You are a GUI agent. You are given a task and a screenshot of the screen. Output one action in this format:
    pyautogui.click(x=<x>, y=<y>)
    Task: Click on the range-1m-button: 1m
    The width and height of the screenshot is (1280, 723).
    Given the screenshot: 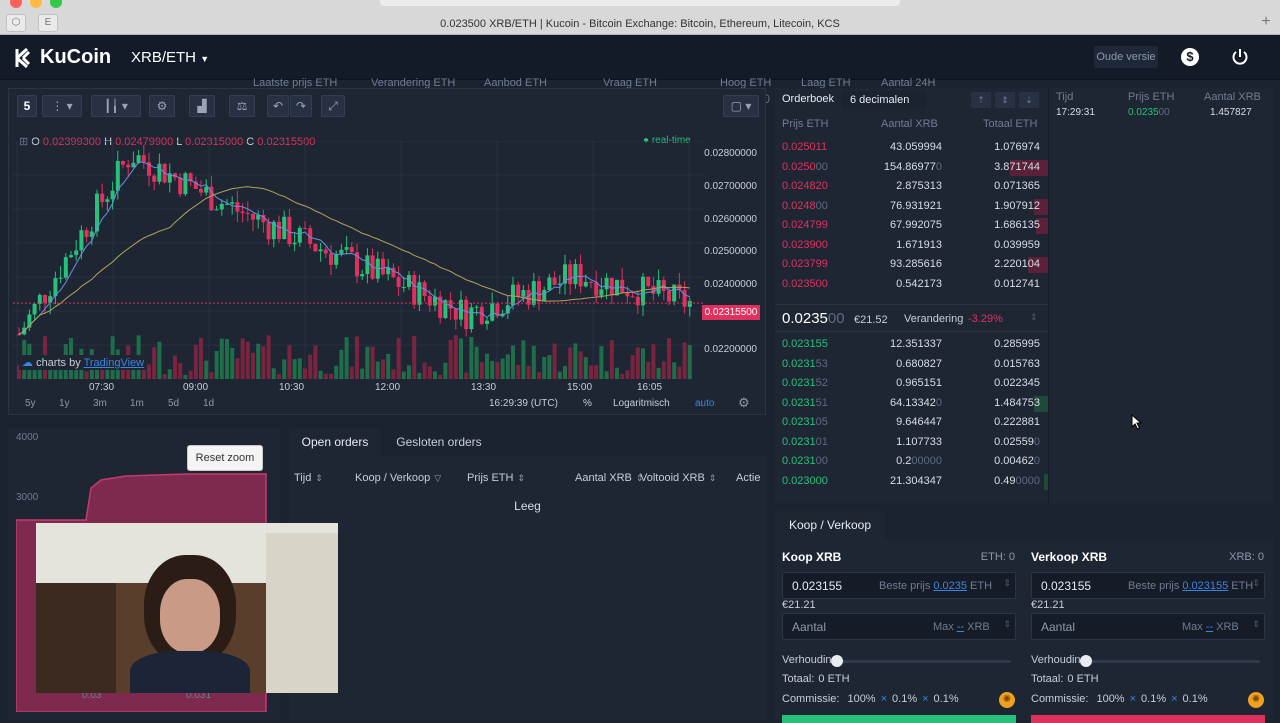 What is the action you would take?
    pyautogui.click(x=137, y=403)
    